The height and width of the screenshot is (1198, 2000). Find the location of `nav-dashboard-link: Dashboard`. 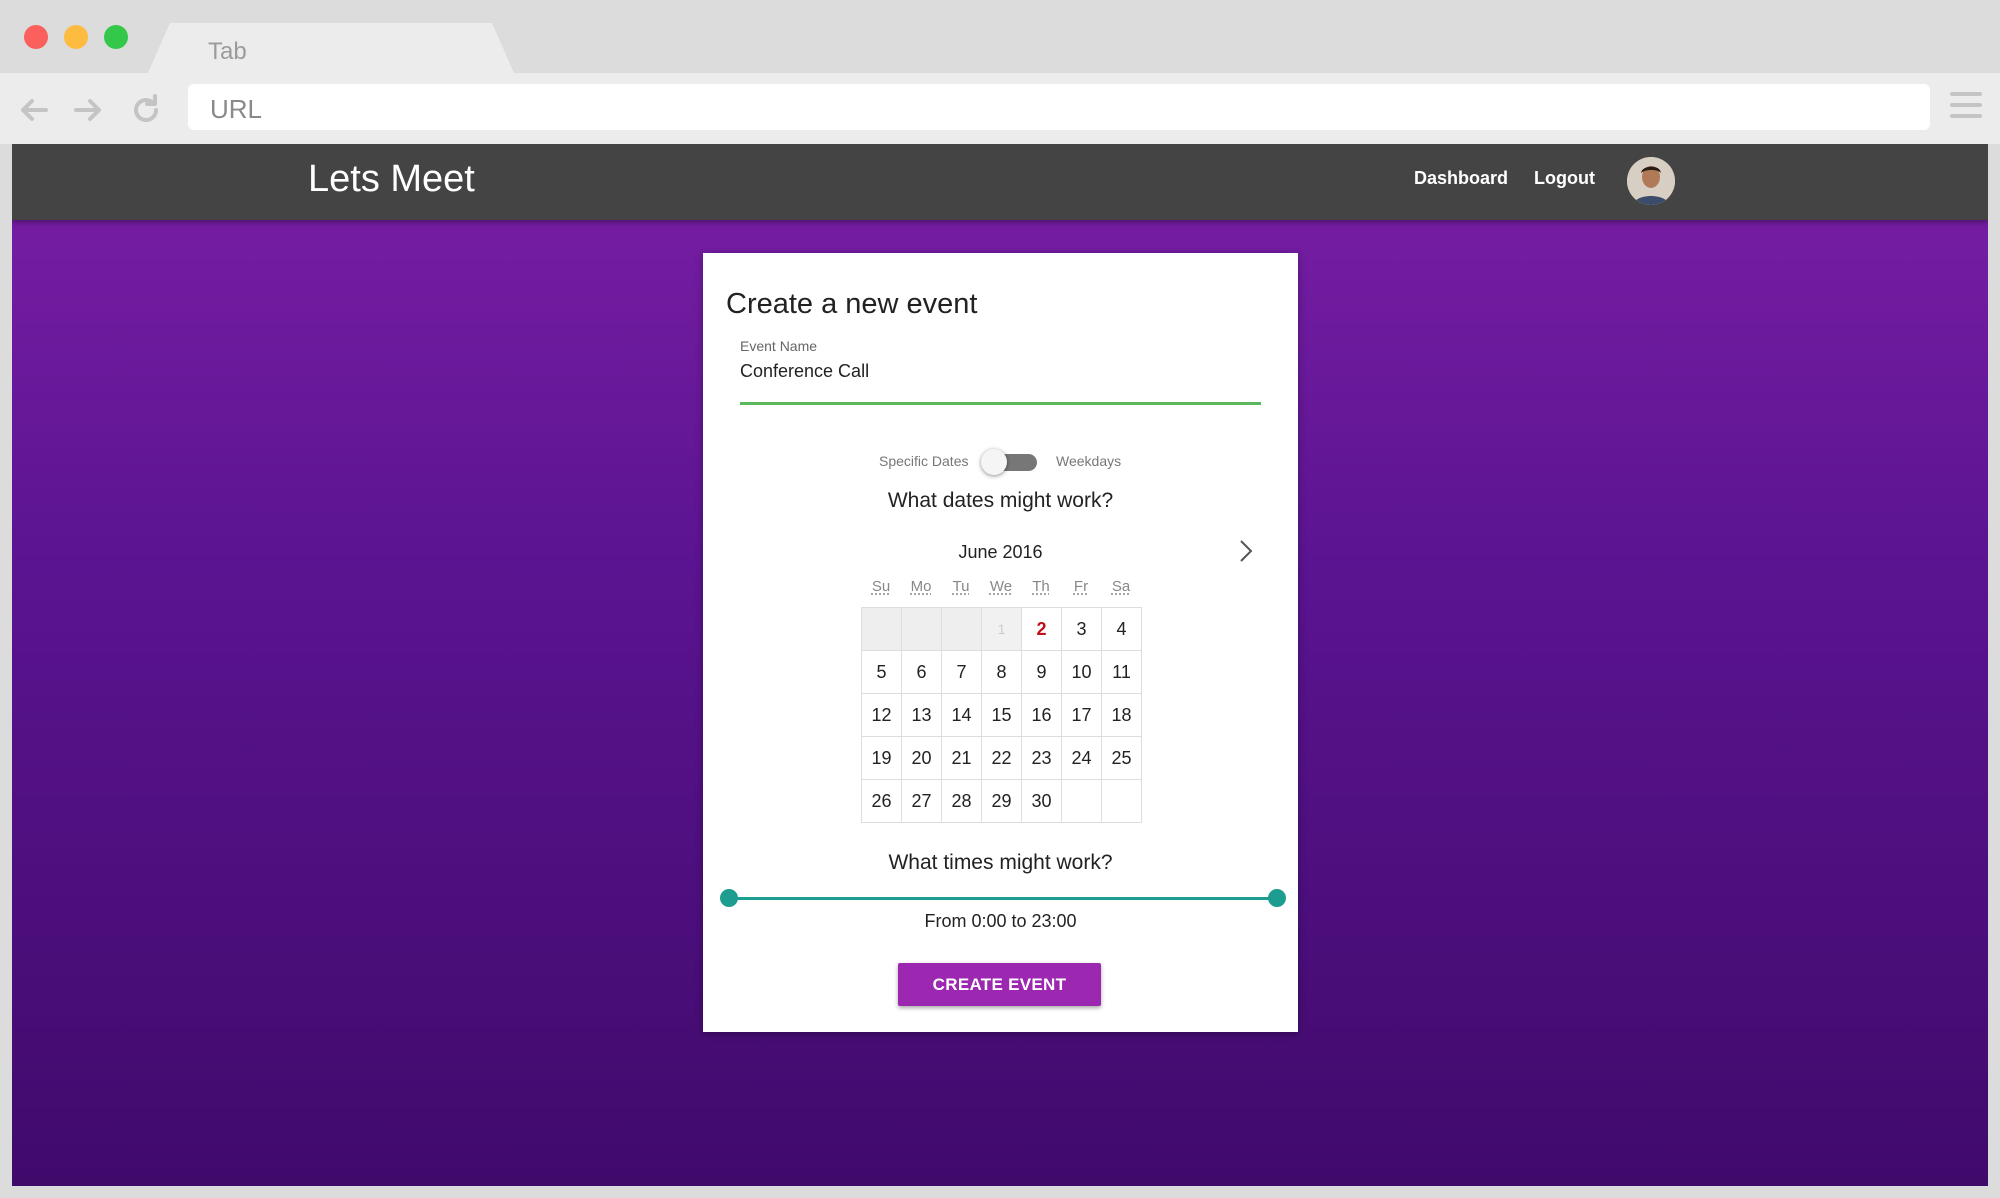

nav-dashboard-link: Dashboard is located at coordinates (1461, 178).